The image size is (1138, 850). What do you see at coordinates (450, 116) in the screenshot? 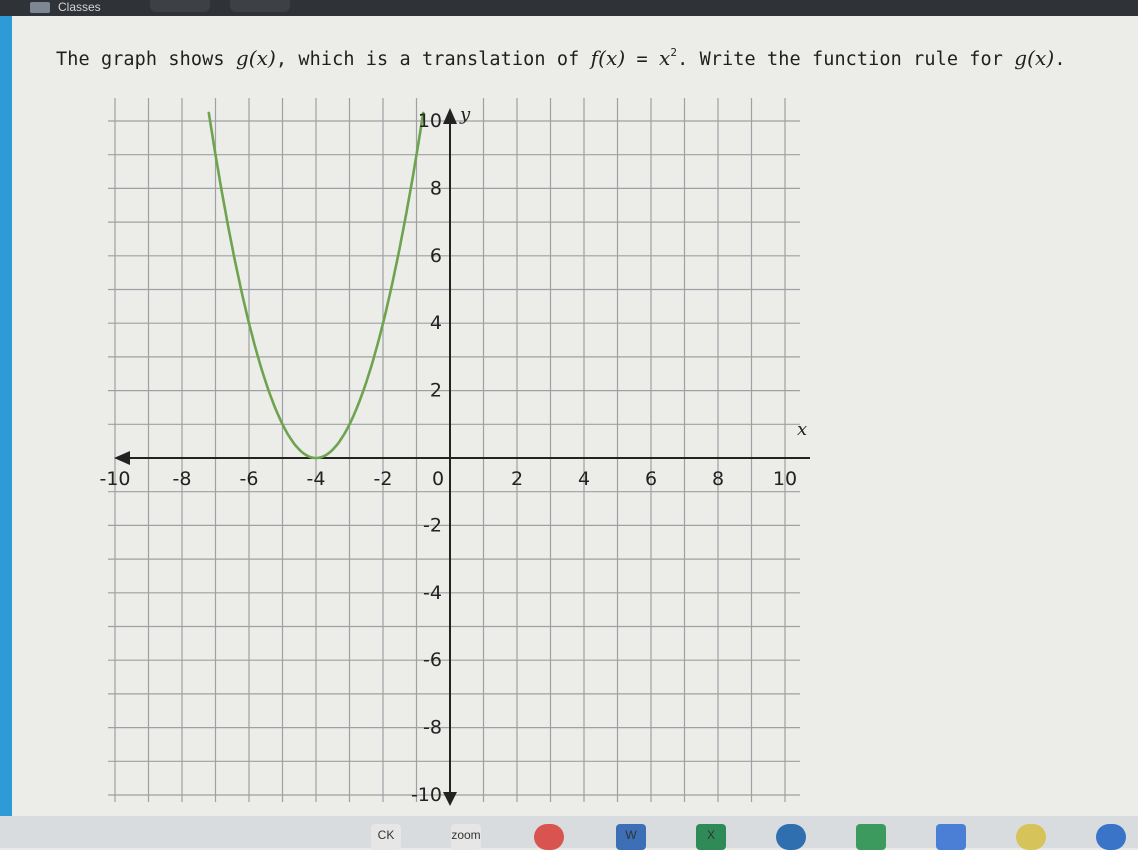
I see `y-axis-arrow-up` at bounding box center [450, 116].